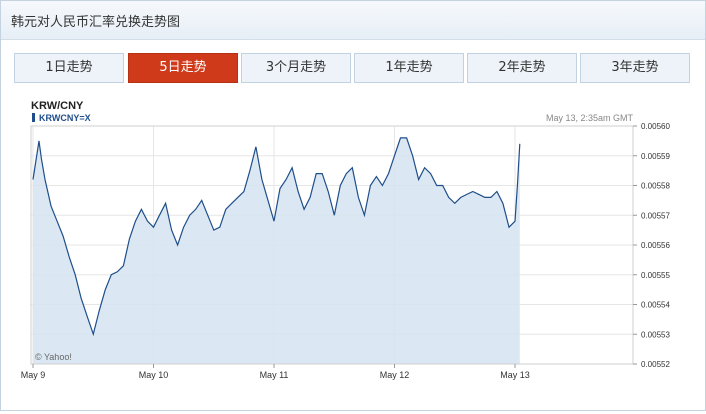 This screenshot has width=706, height=414. Describe the element at coordinates (33, 117) in the screenshot. I see `legend-swatch` at that location.